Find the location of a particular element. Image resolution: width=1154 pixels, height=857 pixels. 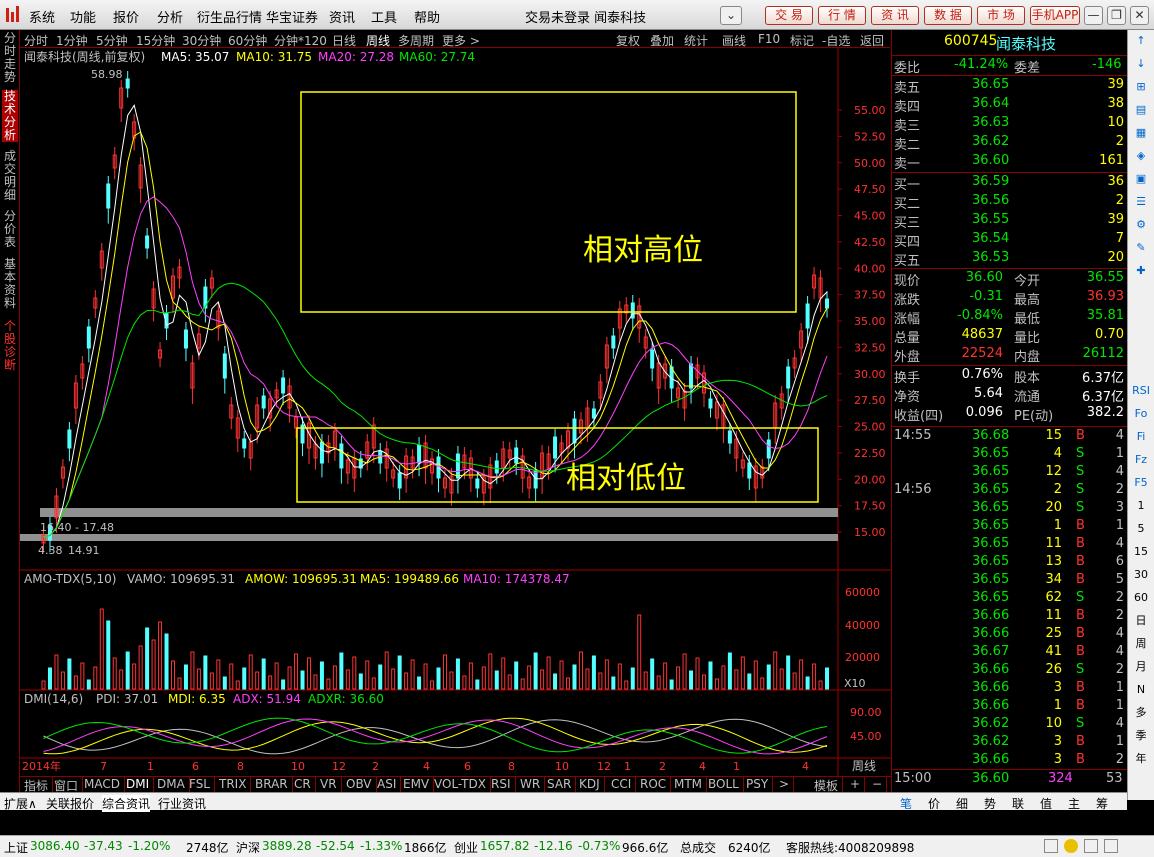

quote-tab: 势 is located at coordinates (990, 803).